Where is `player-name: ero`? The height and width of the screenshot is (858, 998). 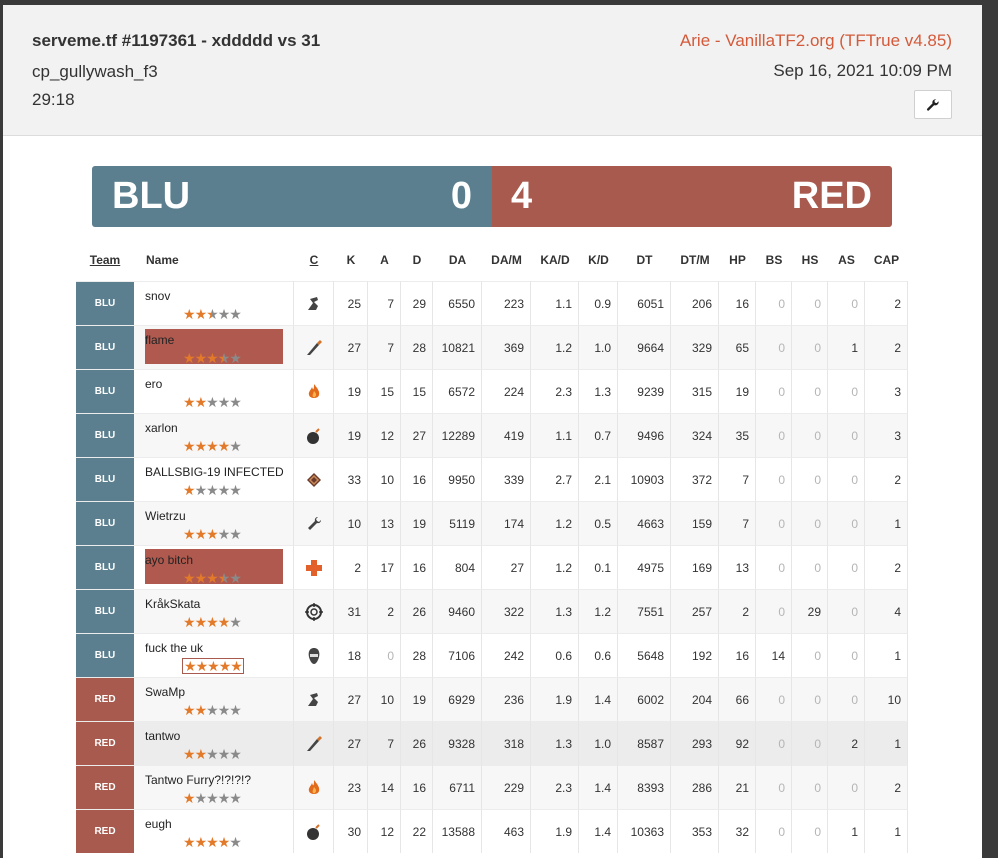 player-name: ero is located at coordinates (153, 384).